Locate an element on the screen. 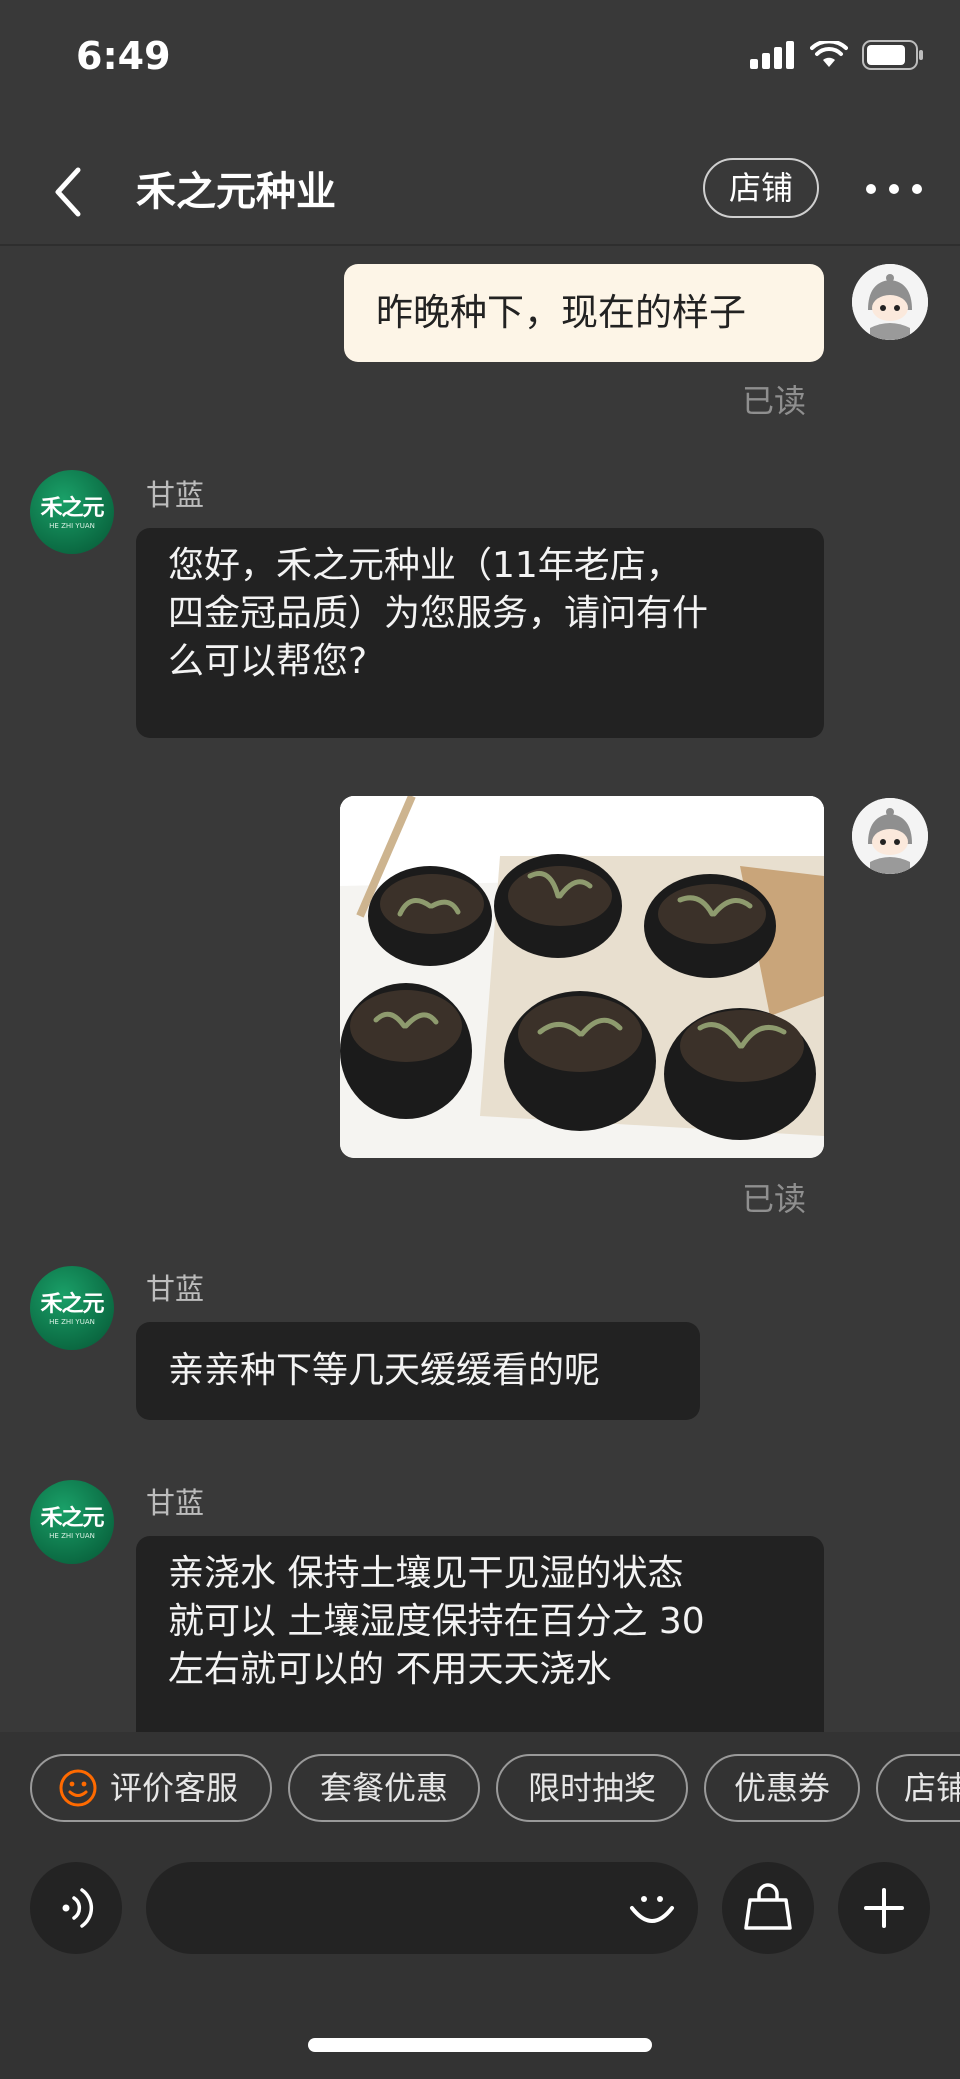  status-time: 6:49 is located at coordinates (123, 56).